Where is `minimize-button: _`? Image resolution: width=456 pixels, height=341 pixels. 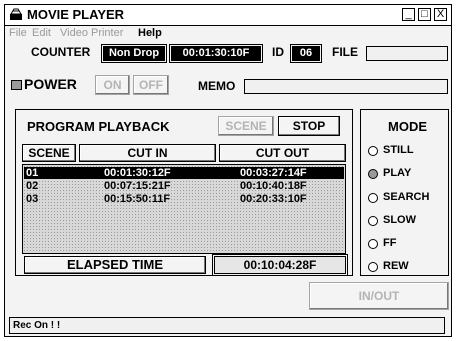 minimize-button: _ is located at coordinates (408, 14).